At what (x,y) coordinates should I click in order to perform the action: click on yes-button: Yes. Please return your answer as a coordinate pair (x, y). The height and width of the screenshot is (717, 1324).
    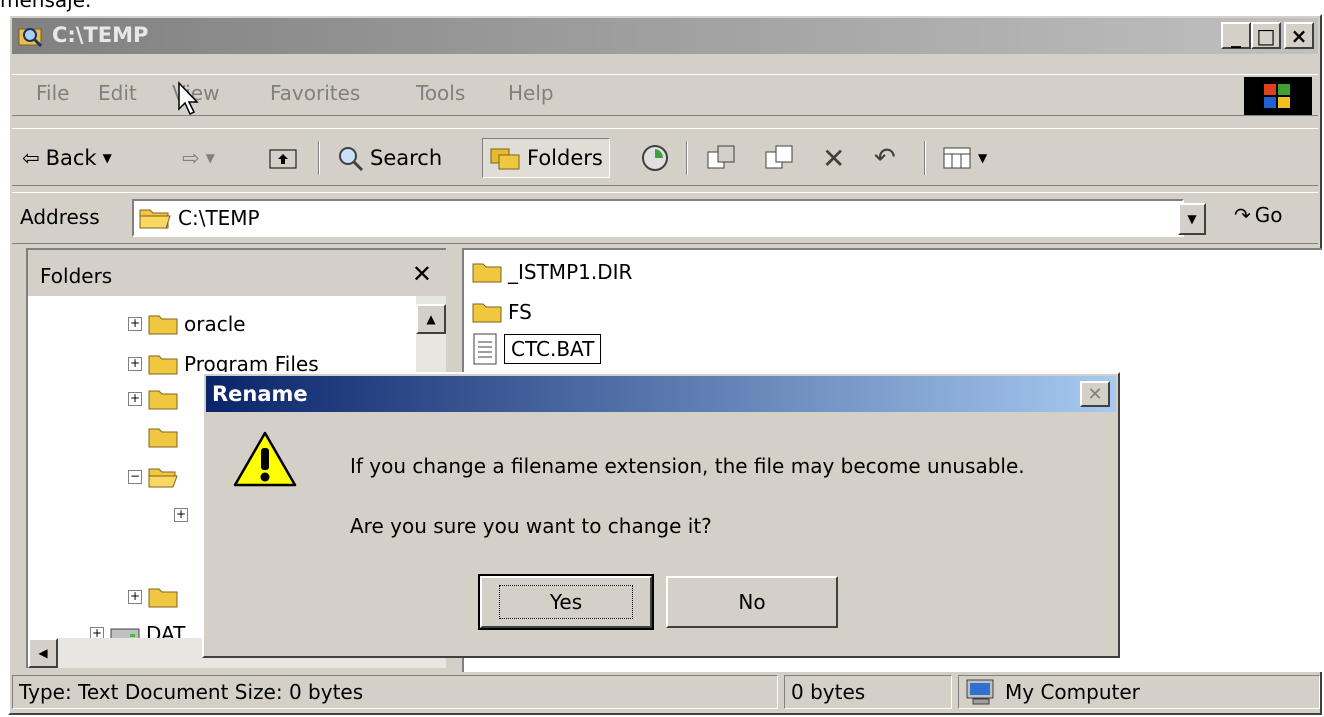
    Looking at the image, I should click on (566, 602).